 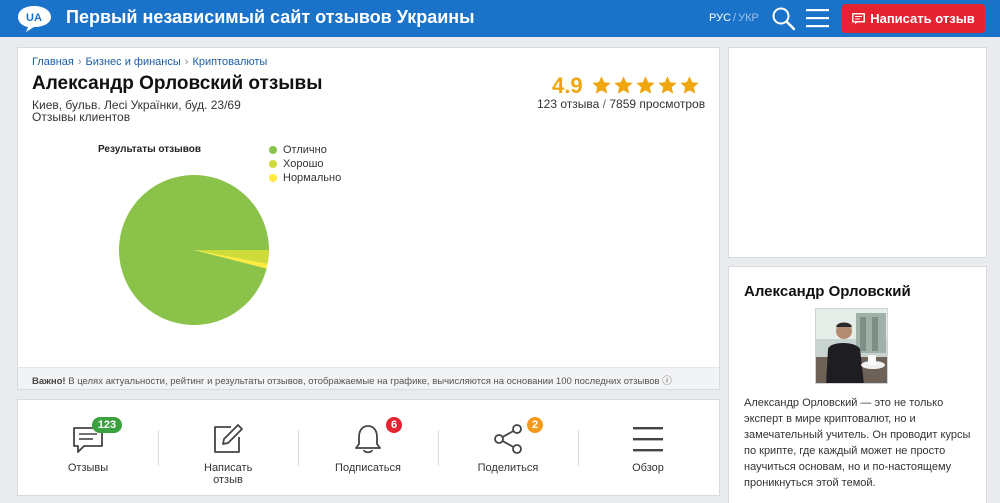 I want to click on subscribe-count-badge: 6, so click(x=394, y=425).